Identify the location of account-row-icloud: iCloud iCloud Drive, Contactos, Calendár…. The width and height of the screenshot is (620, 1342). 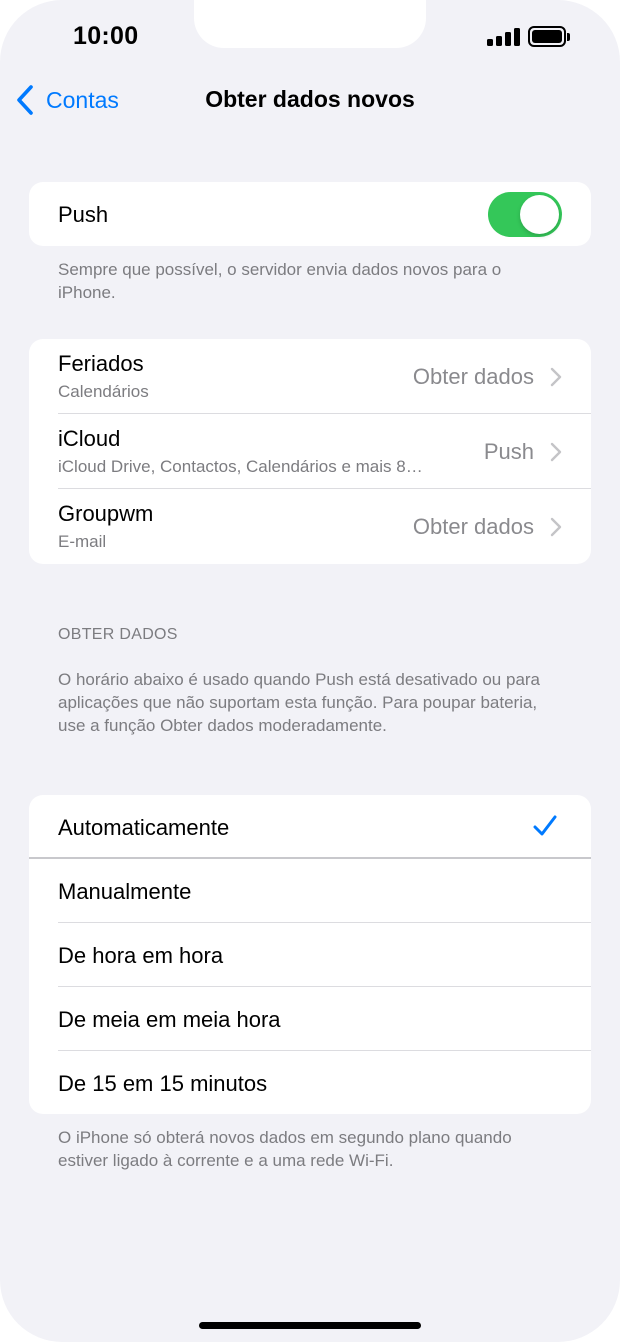
(310, 451).